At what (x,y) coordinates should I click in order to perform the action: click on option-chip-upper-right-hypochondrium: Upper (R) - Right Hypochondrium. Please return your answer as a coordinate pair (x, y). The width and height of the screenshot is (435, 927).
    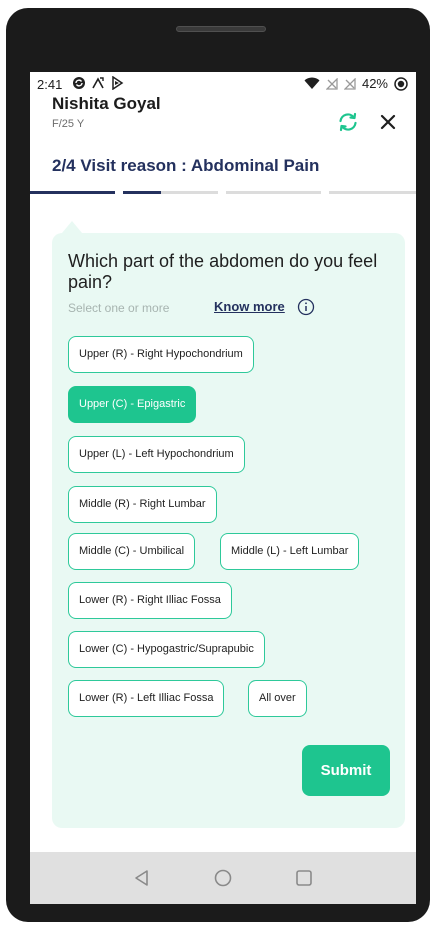
    Looking at the image, I should click on (161, 354).